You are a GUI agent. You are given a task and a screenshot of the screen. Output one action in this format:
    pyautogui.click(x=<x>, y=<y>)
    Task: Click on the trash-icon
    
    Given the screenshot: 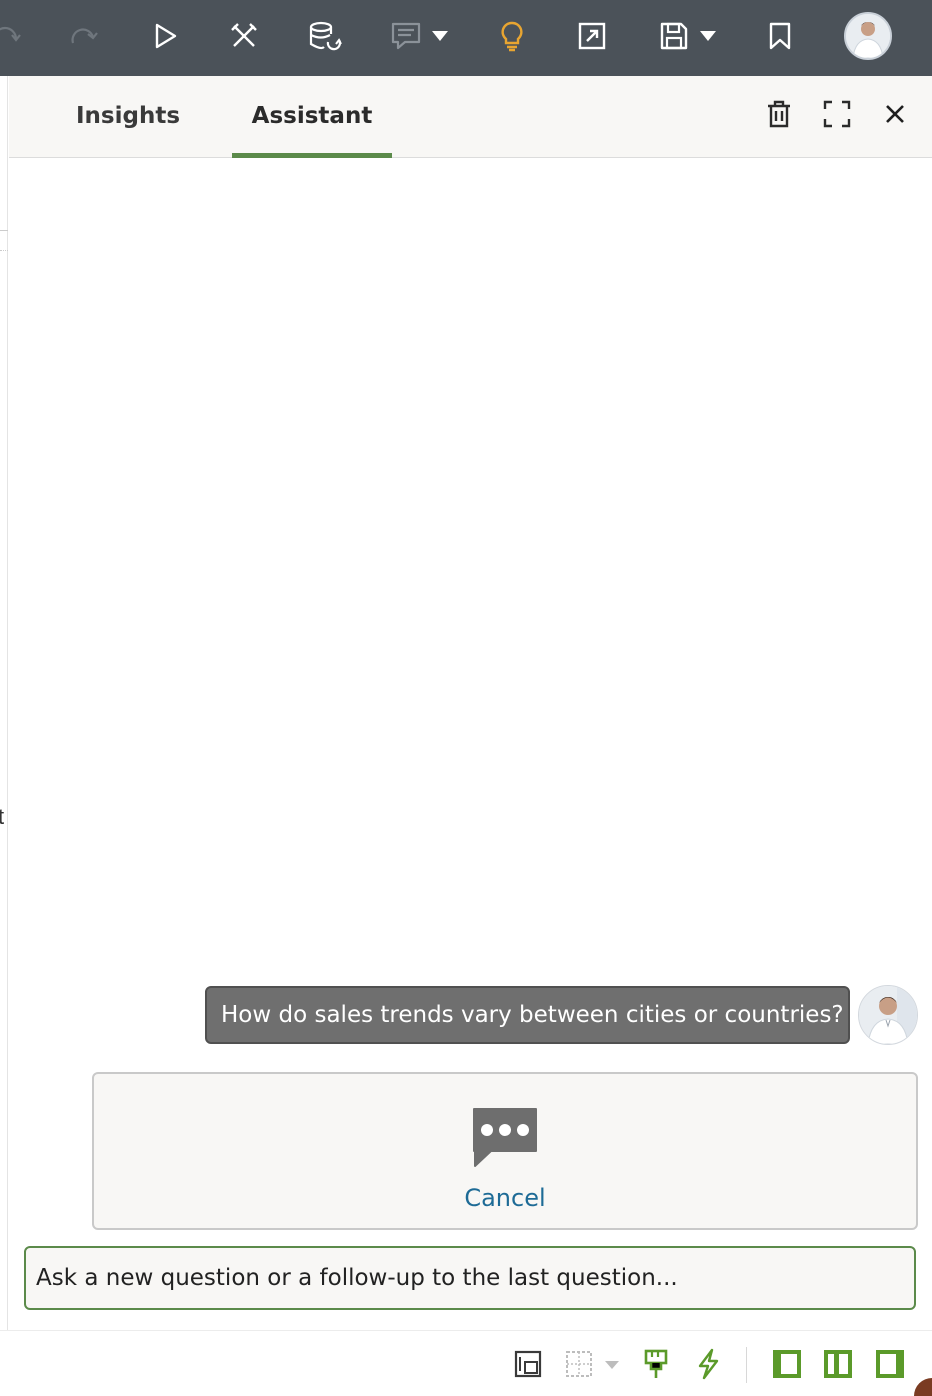 What is the action you would take?
    pyautogui.click(x=779, y=116)
    